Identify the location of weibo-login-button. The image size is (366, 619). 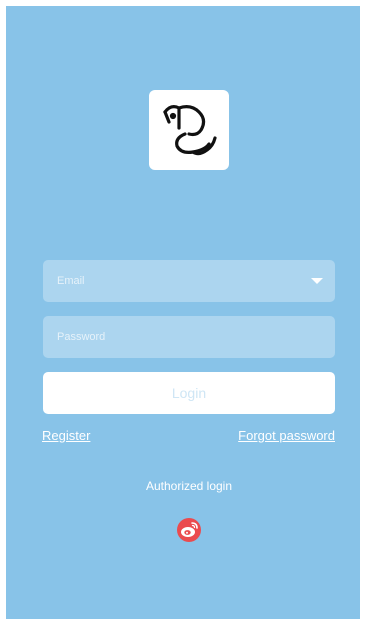
(189, 530).